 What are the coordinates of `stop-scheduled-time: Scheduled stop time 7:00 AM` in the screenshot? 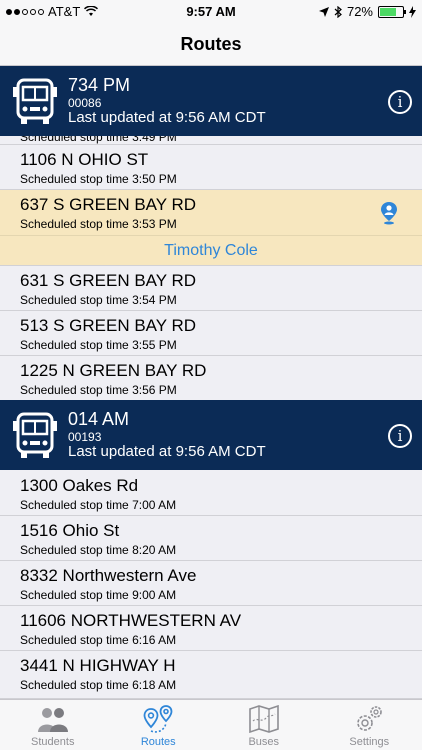 It's located at (98, 505).